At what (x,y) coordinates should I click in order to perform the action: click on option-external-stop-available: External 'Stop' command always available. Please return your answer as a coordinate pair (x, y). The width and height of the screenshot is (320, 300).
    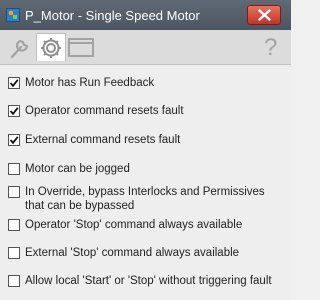
    Looking at the image, I should click on (147, 253).